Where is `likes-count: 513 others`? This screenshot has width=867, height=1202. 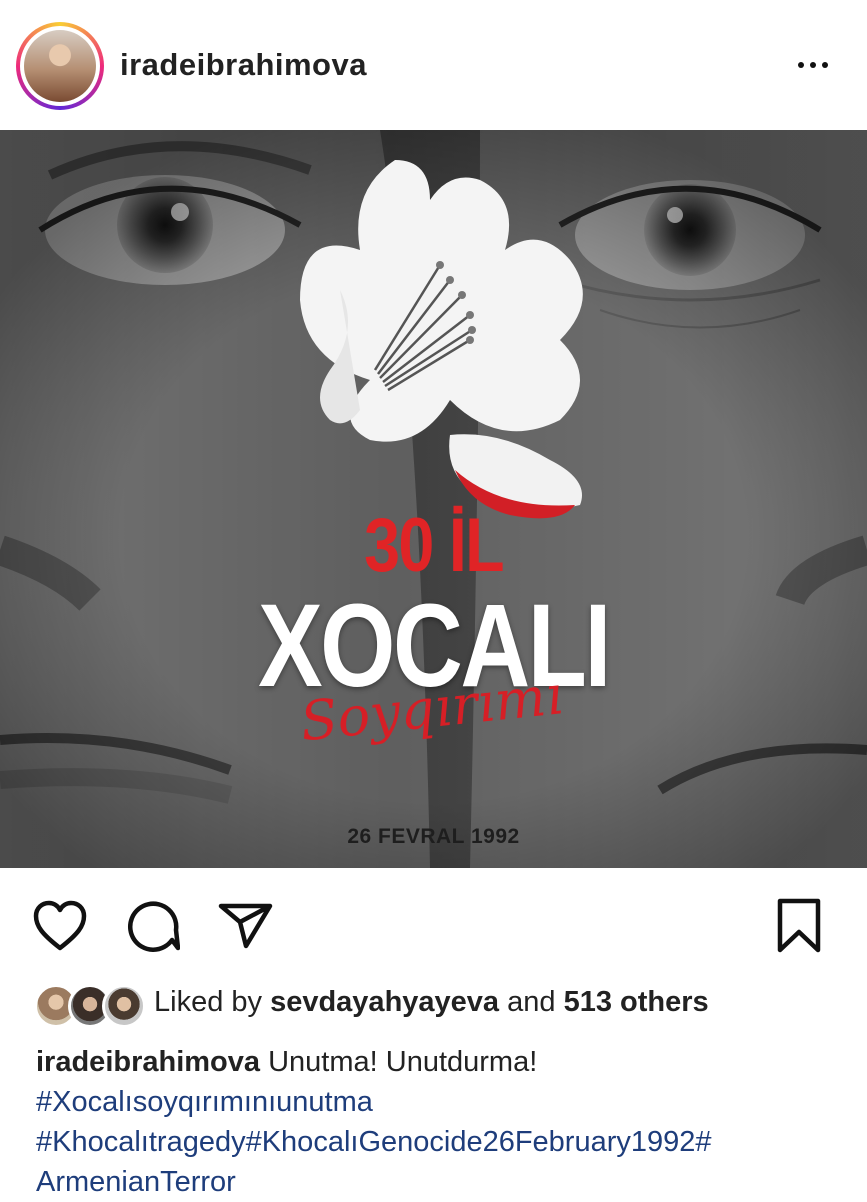 likes-count: 513 others is located at coordinates (636, 1002).